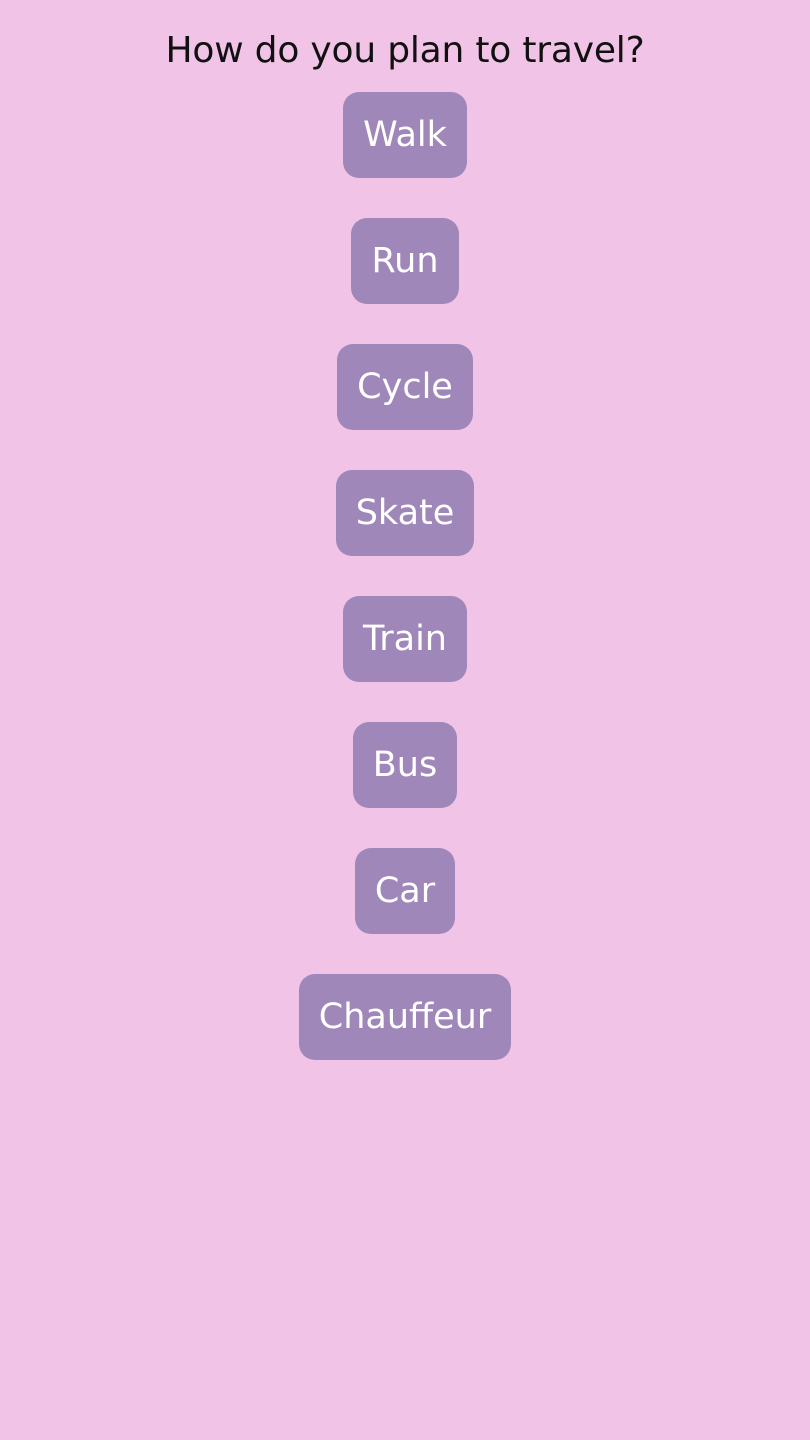  What do you see at coordinates (405, 261) in the screenshot?
I see `run-button: Run` at bounding box center [405, 261].